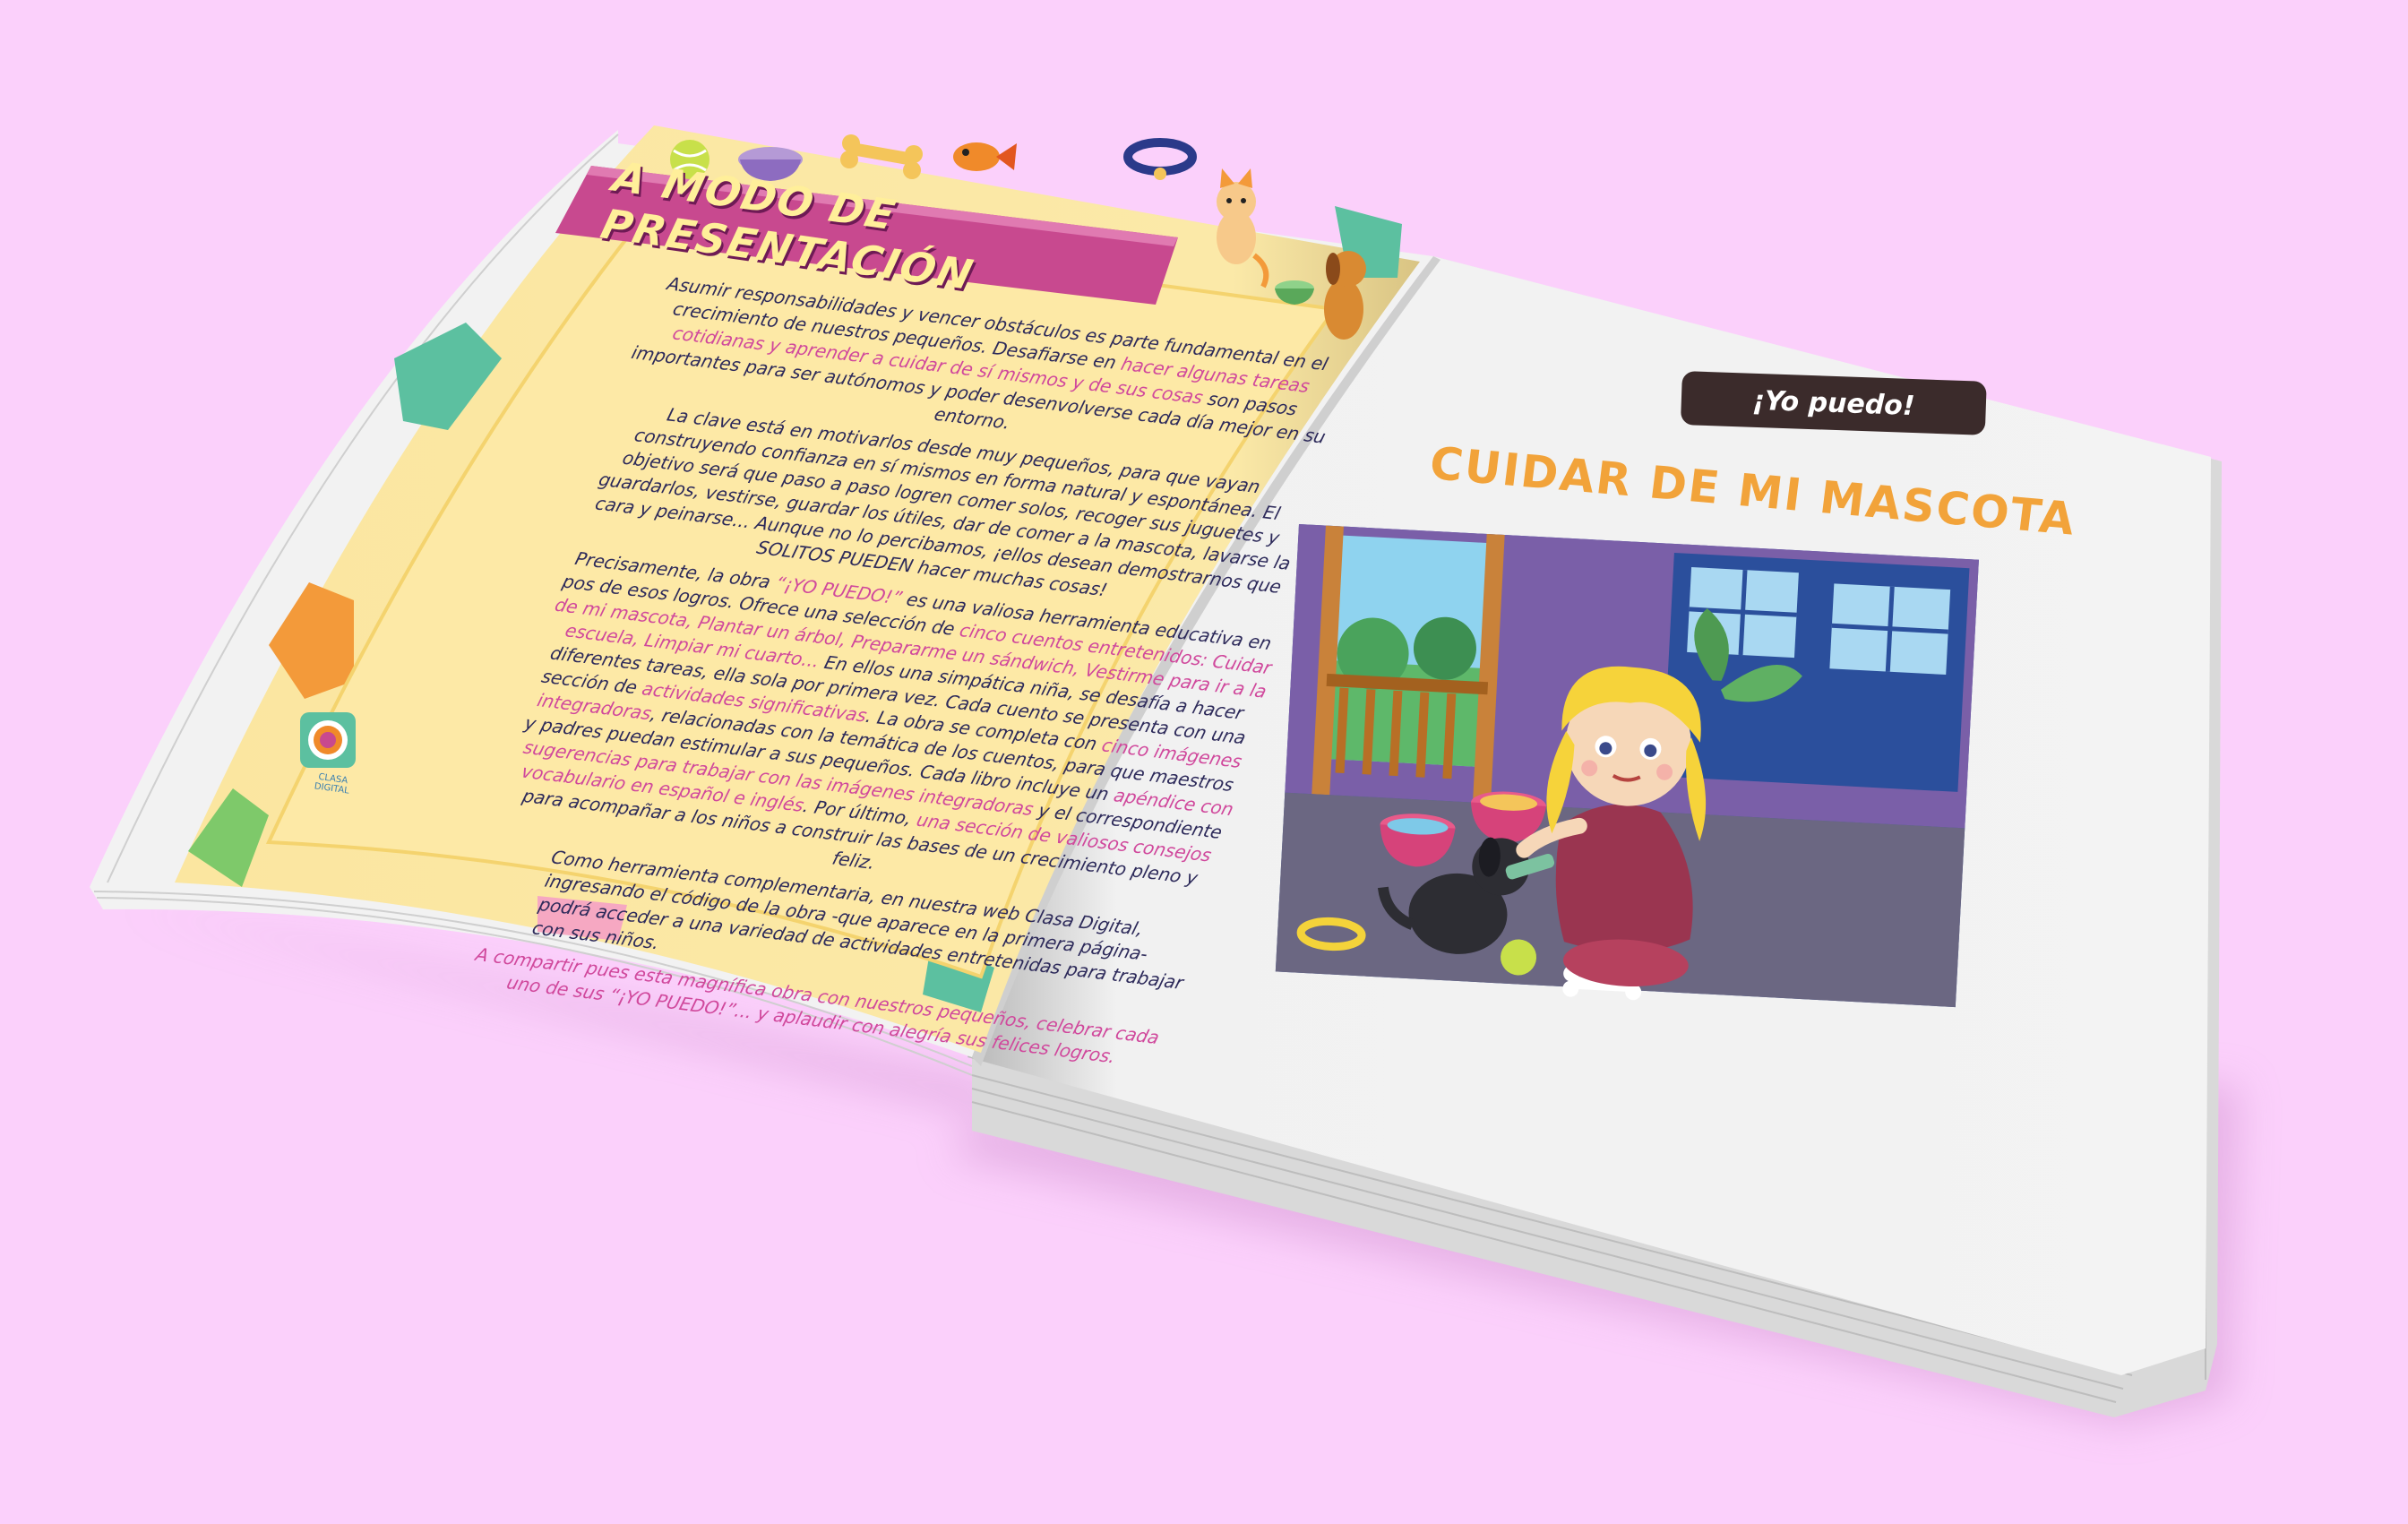 The width and height of the screenshot is (2408, 1524). Describe the element at coordinates (1627, 766) in the screenshot. I see `story-illustration` at that location.